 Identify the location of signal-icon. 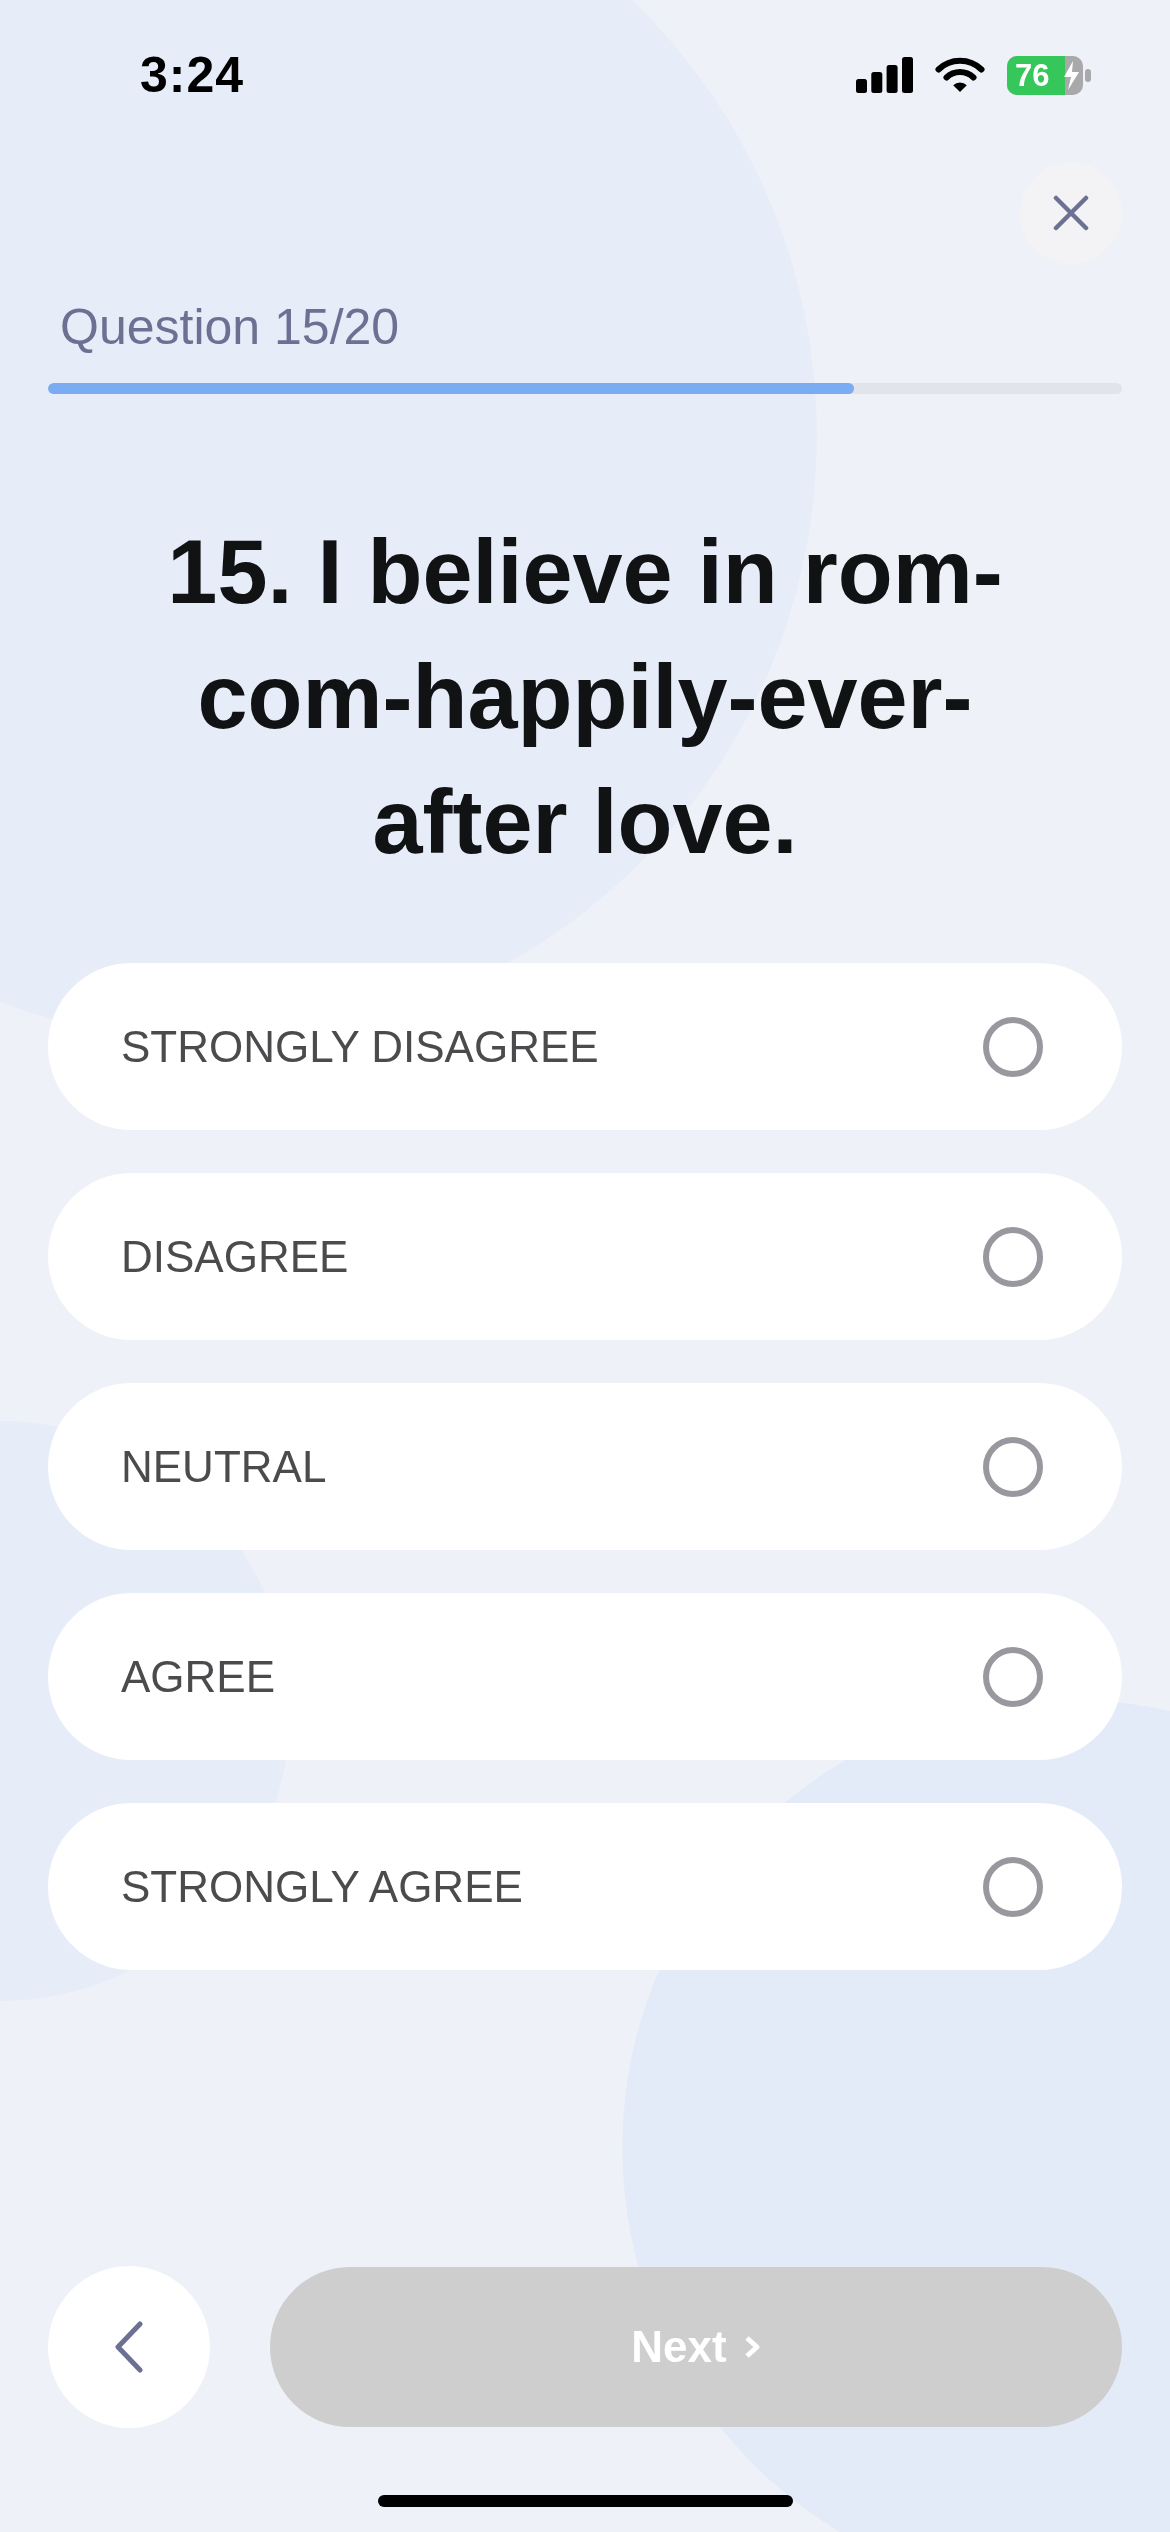
(884, 75).